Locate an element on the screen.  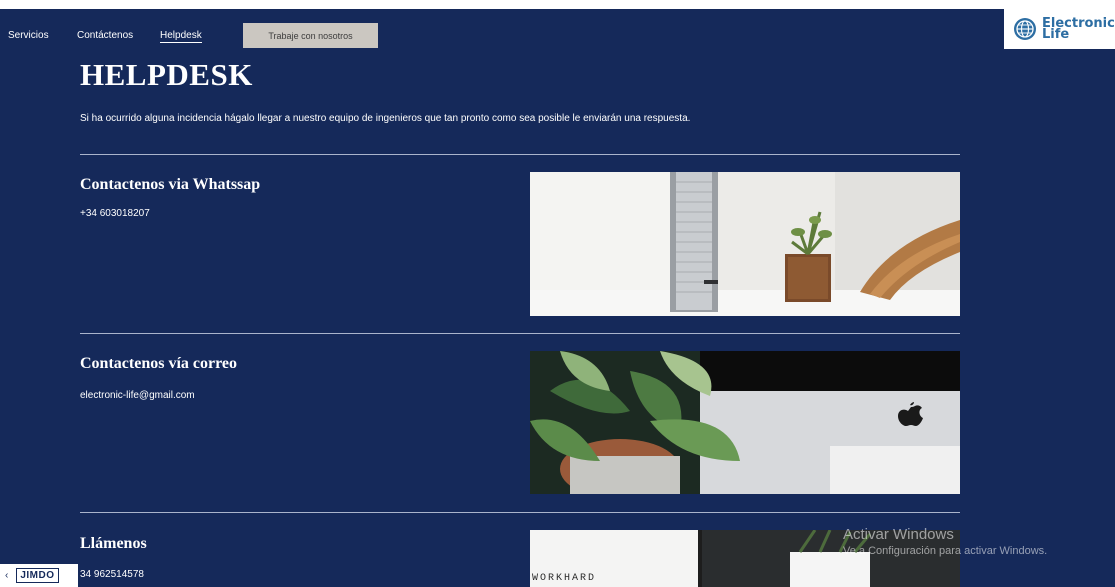
llamenos-phone: 34 962514578 is located at coordinates (112, 574).